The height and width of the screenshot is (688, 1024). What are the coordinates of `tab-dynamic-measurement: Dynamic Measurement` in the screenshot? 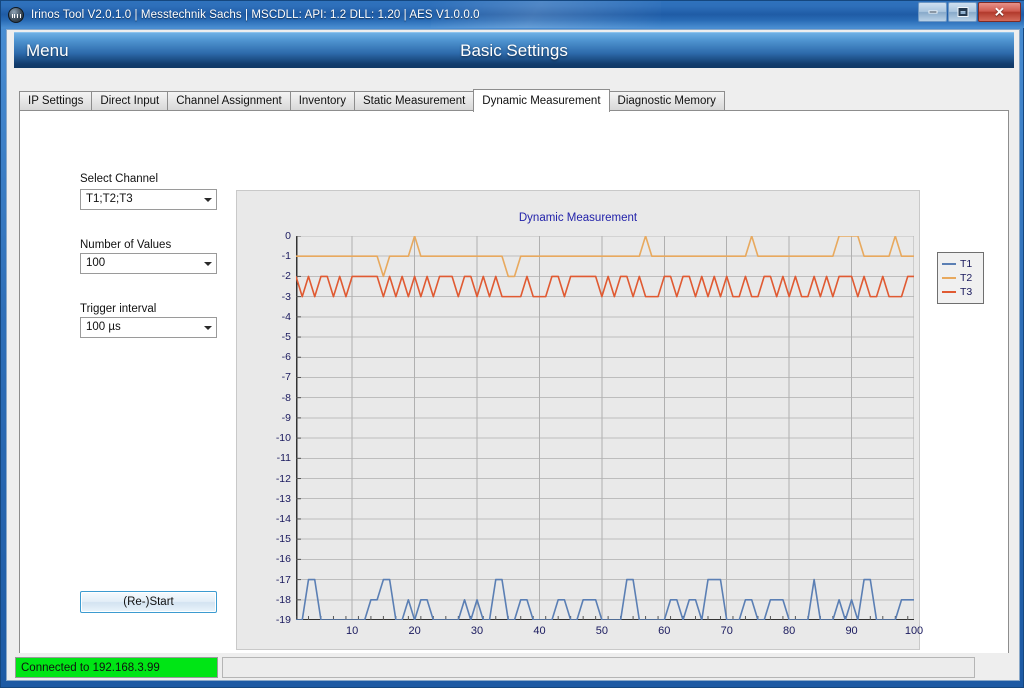 It's located at (541, 100).